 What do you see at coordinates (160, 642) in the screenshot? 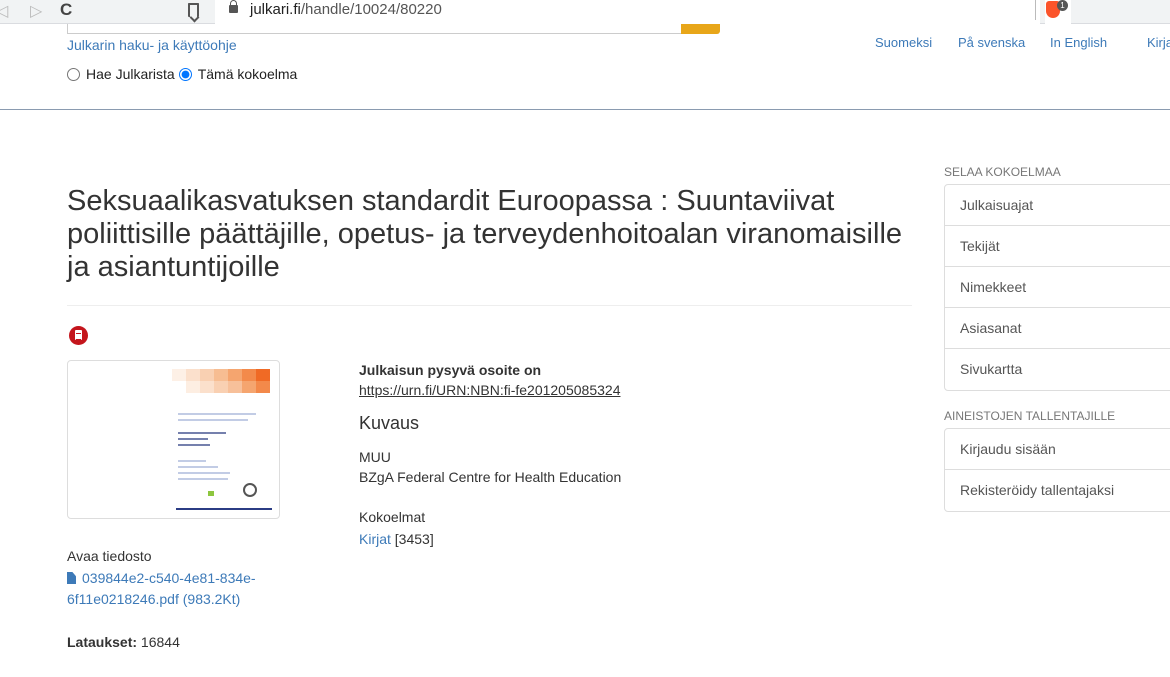
I see `downloads-value: 16844` at bounding box center [160, 642].